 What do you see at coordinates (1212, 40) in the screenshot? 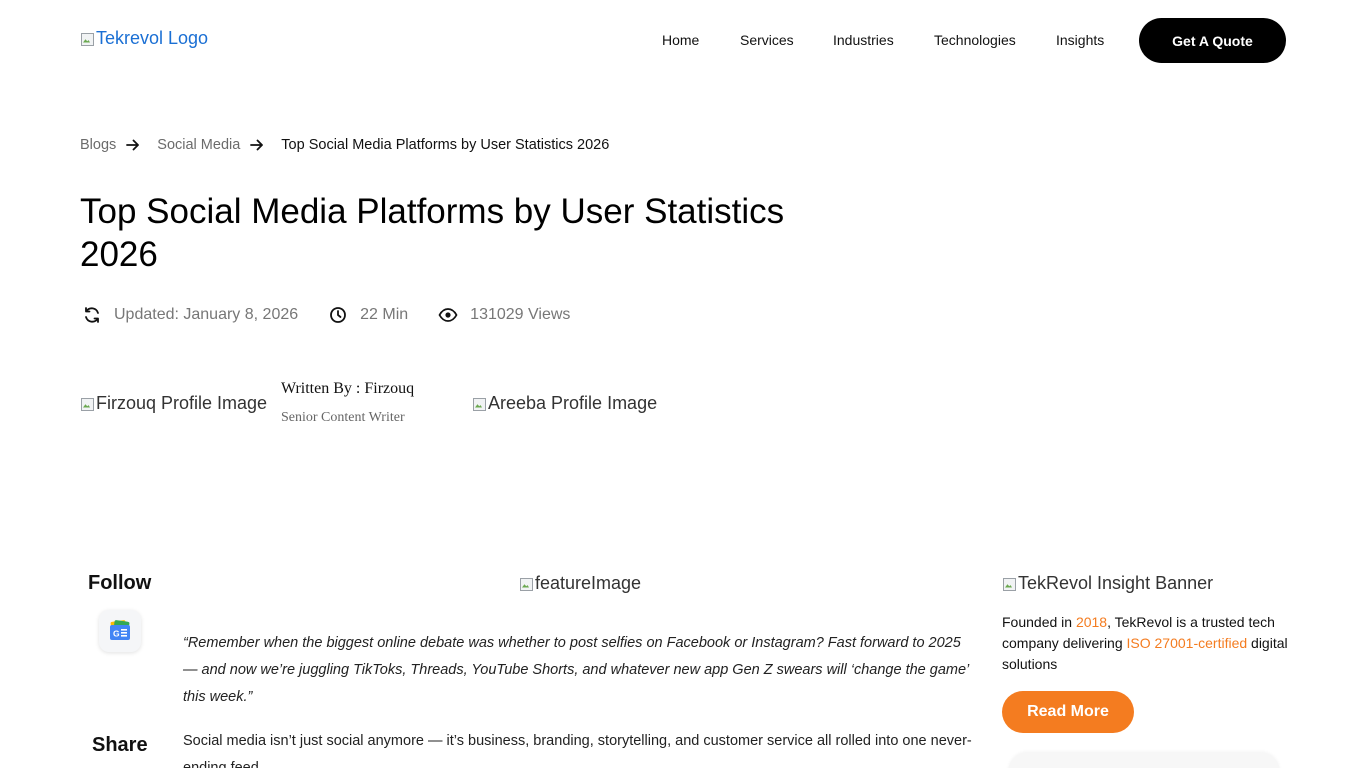
I see `get-a-quote-button: Get A Quote` at bounding box center [1212, 40].